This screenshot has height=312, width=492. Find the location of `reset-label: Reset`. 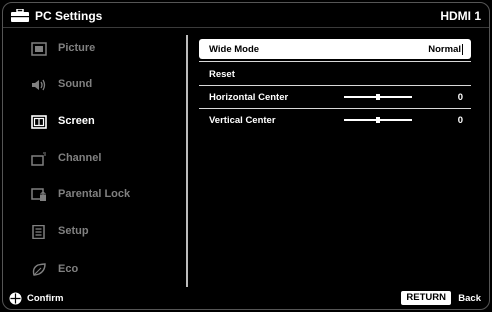

reset-label: Reset is located at coordinates (222, 74).